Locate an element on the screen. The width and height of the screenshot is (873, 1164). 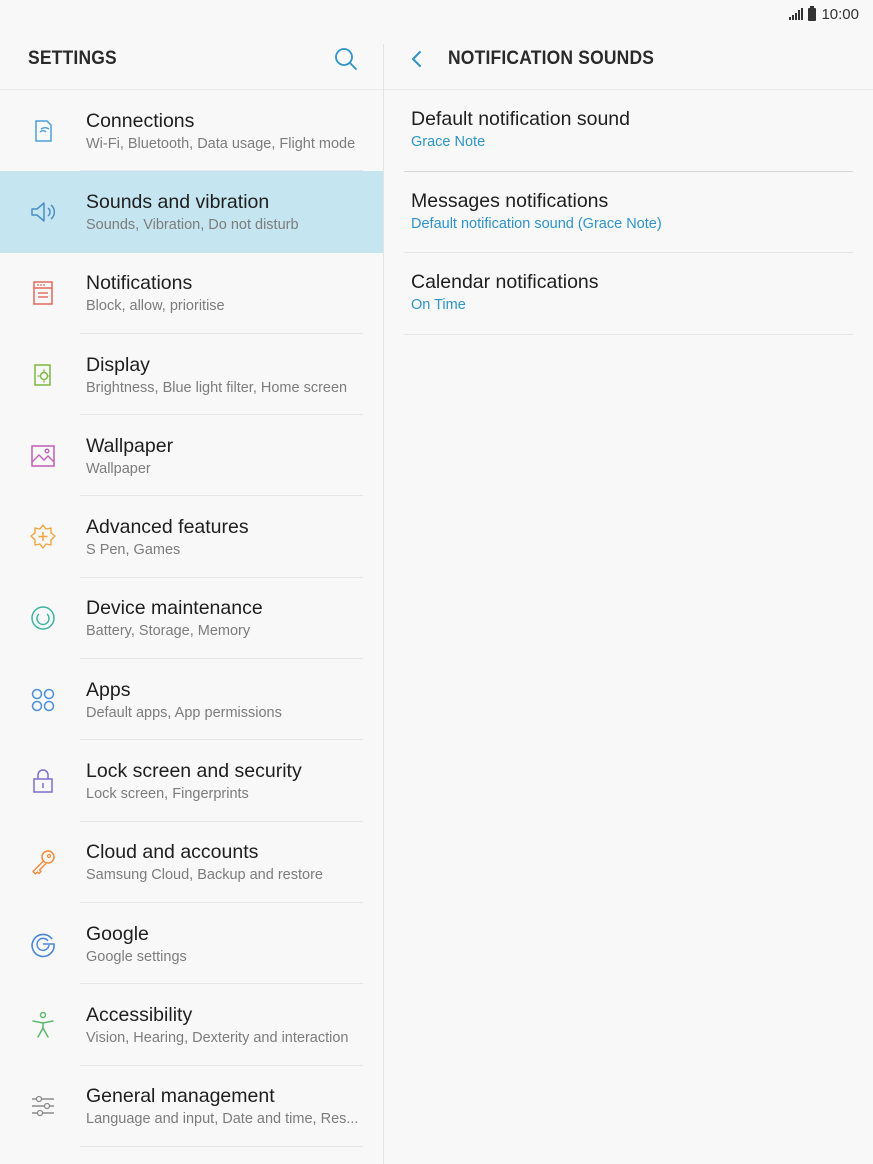
device-maintenance-icon is located at coordinates (43, 618).